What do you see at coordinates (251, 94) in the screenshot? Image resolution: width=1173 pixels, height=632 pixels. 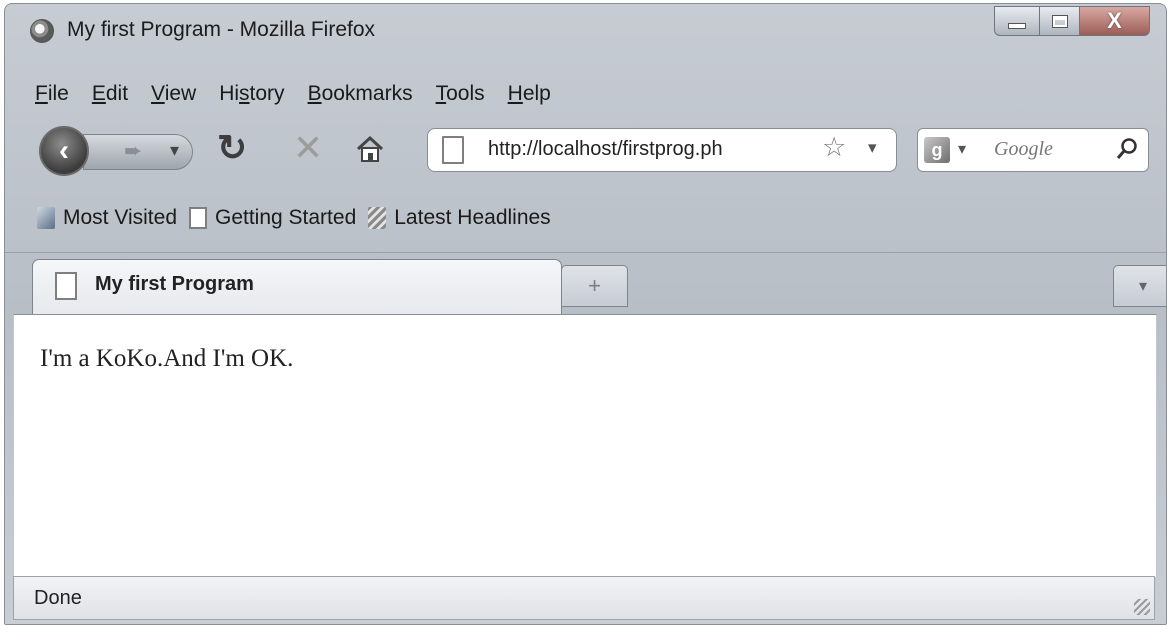 I see `menu-history: History` at bounding box center [251, 94].